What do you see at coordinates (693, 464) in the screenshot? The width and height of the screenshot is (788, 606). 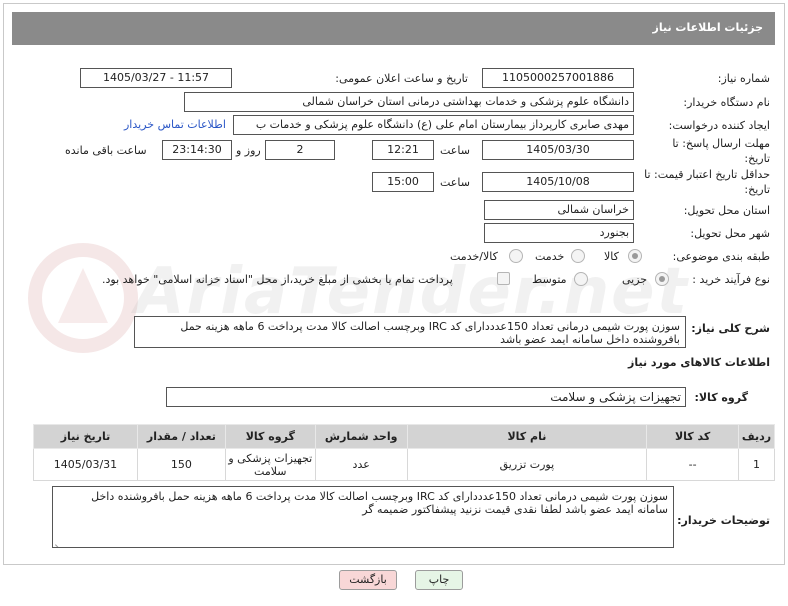 I see `cell-goods-code: --` at bounding box center [693, 464].